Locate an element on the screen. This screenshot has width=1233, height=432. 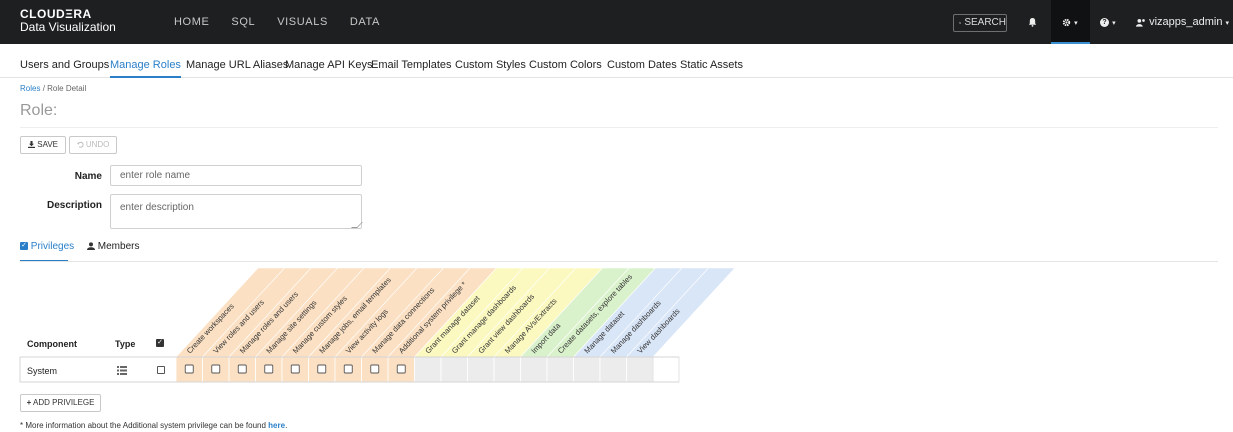
help-menu: ? ▾ is located at coordinates (1108, 22).